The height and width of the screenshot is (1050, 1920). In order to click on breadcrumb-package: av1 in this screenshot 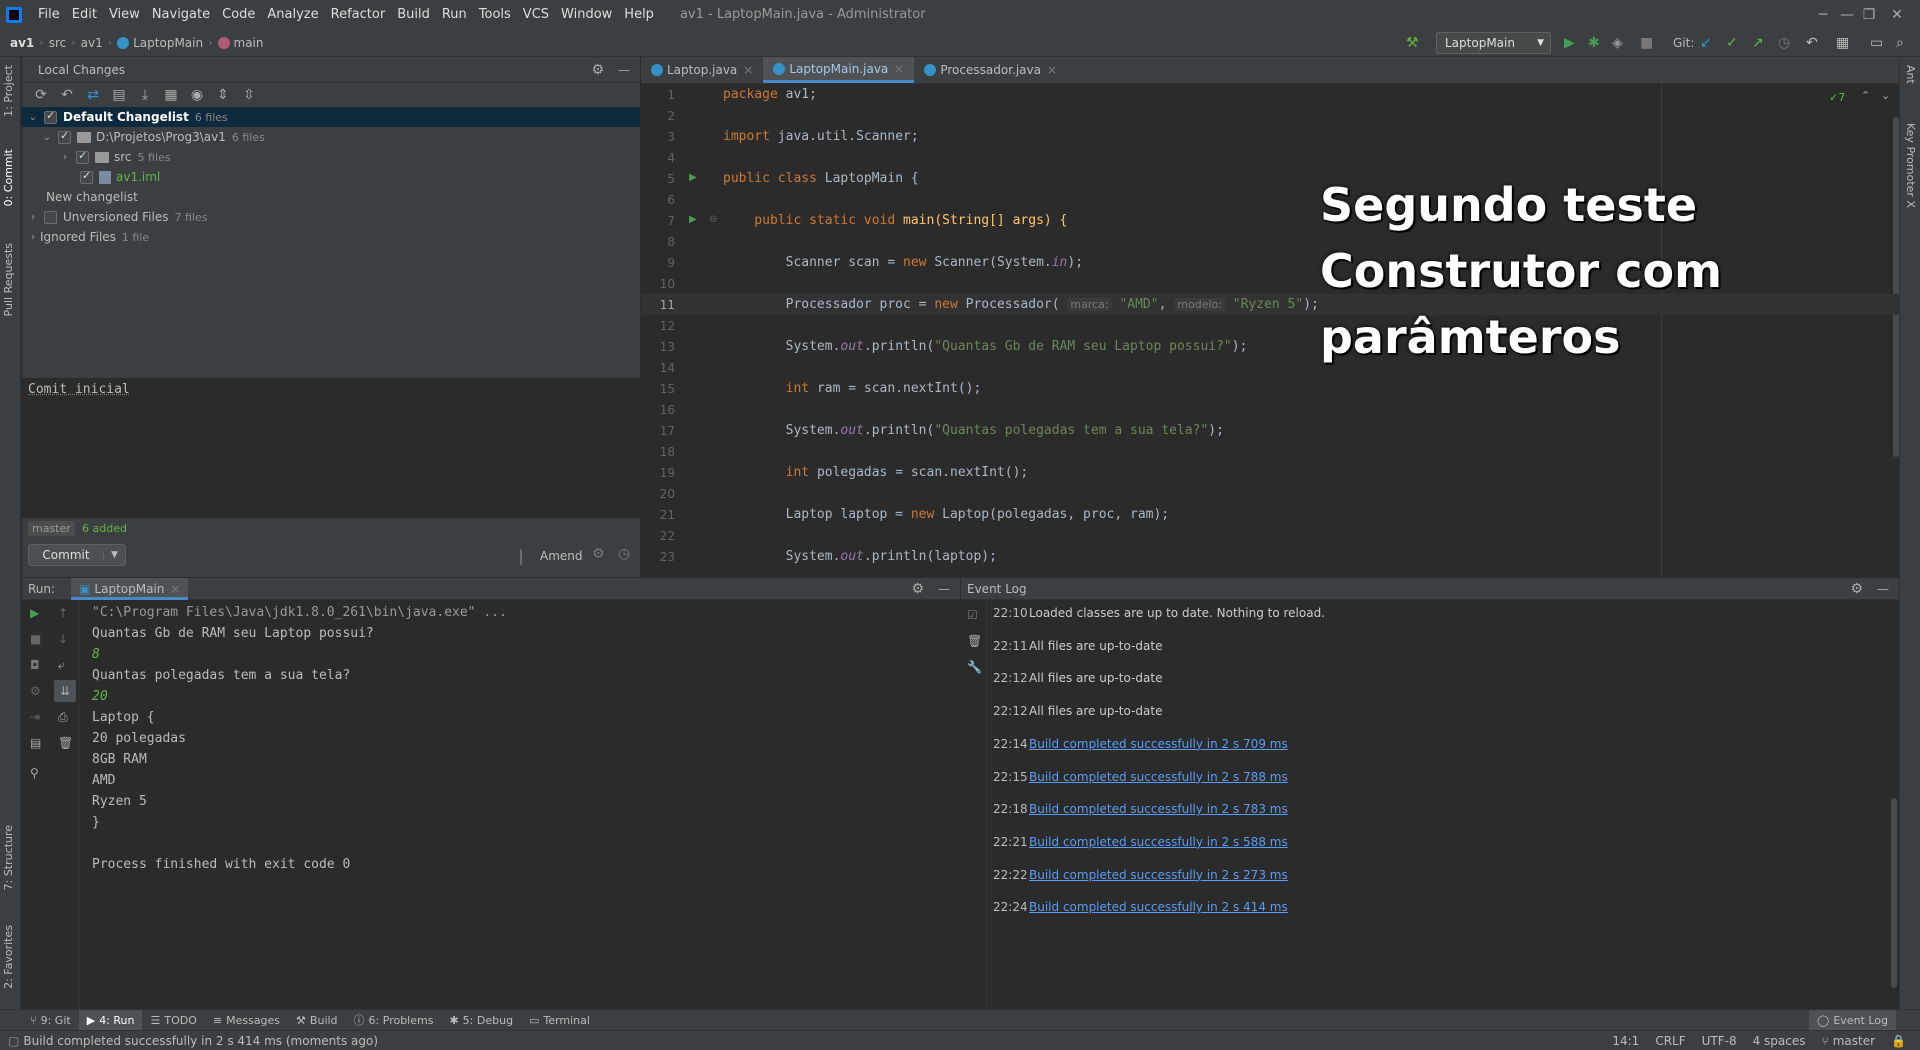, I will do `click(92, 43)`.